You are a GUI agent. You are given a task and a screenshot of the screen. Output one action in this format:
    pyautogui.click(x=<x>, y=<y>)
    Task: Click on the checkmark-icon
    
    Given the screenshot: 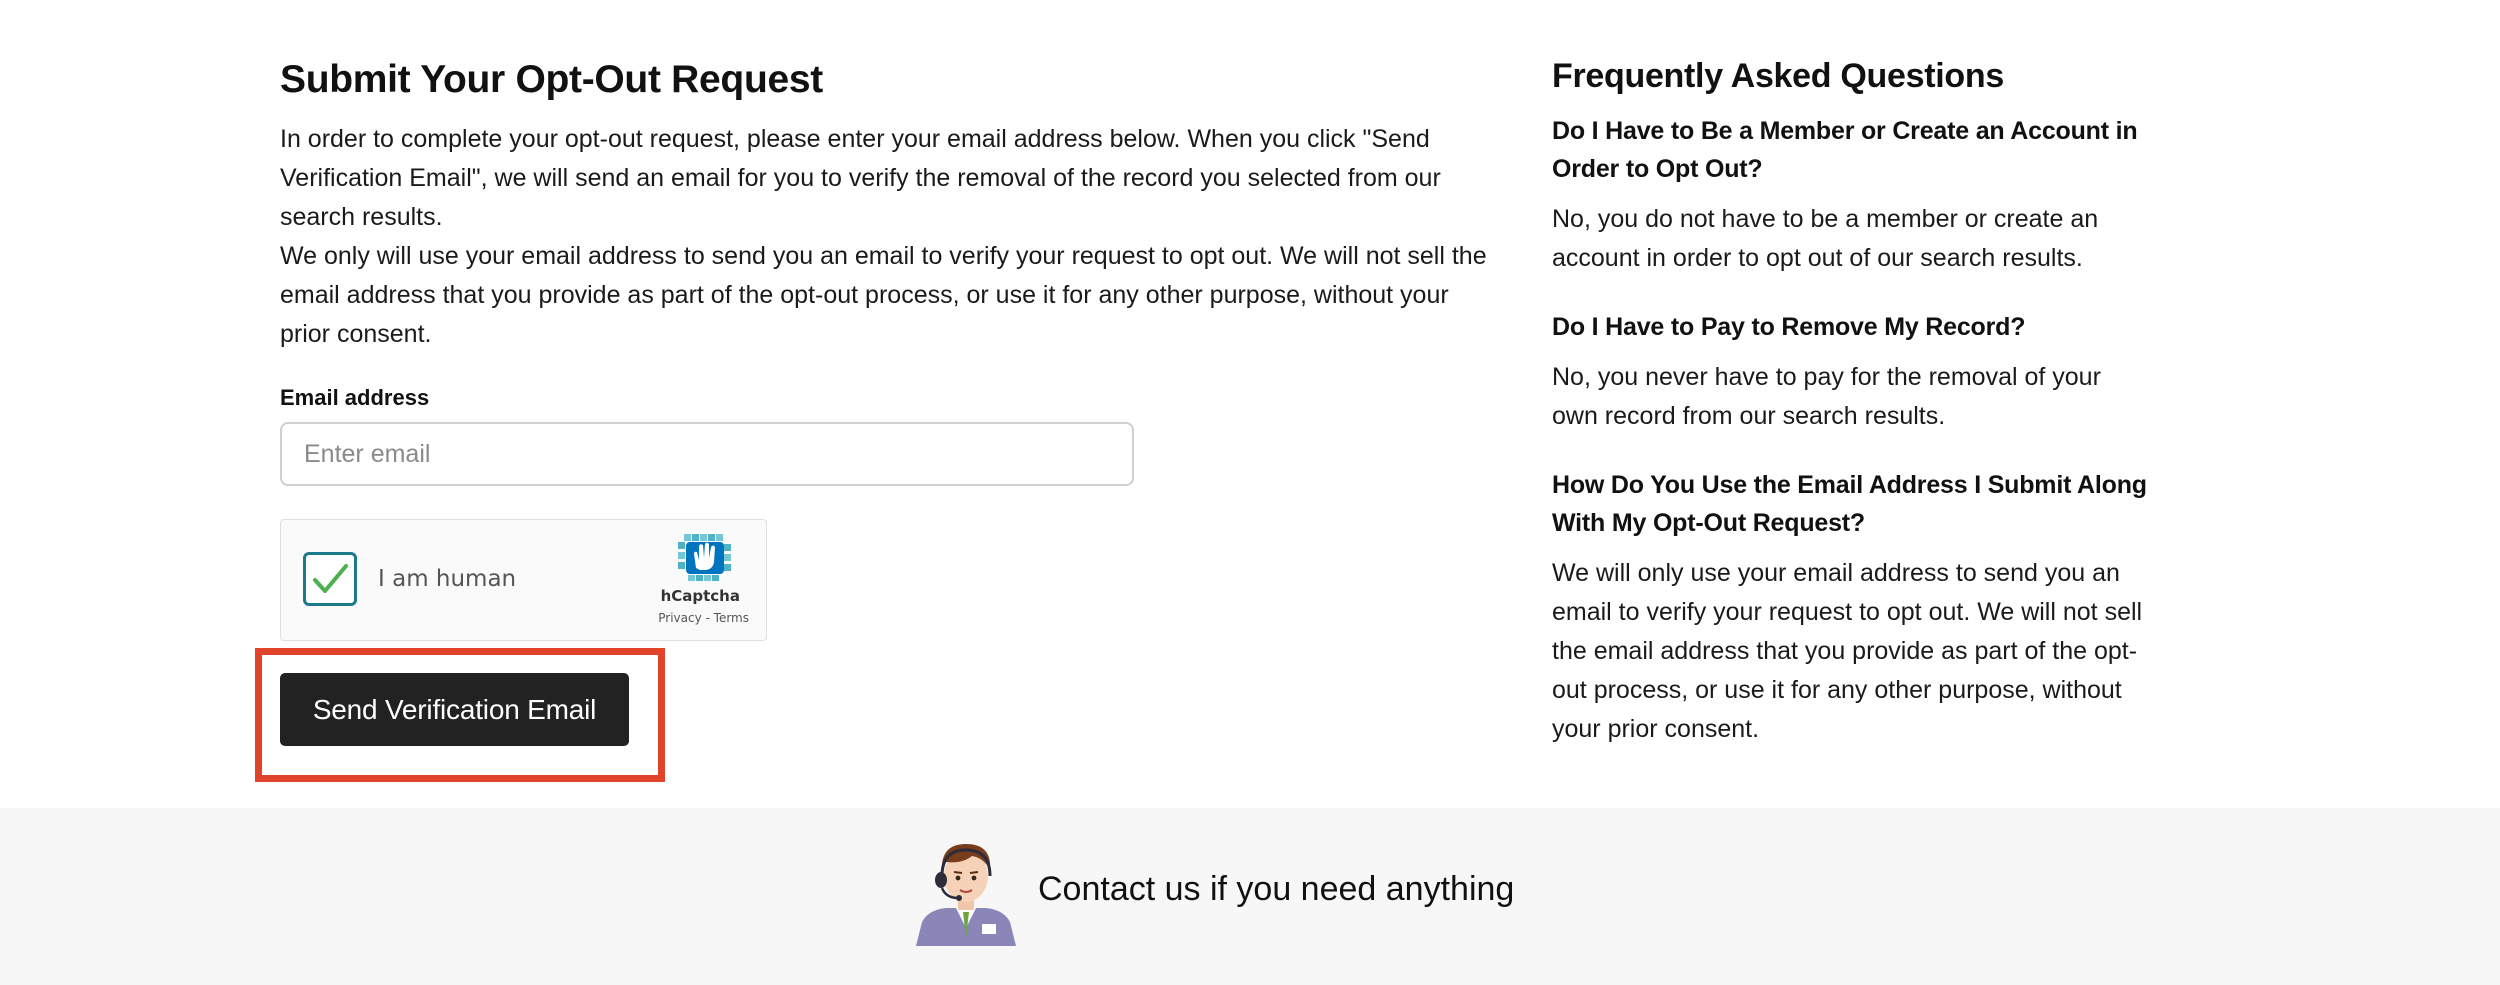 What is the action you would take?
    pyautogui.click(x=330, y=578)
    